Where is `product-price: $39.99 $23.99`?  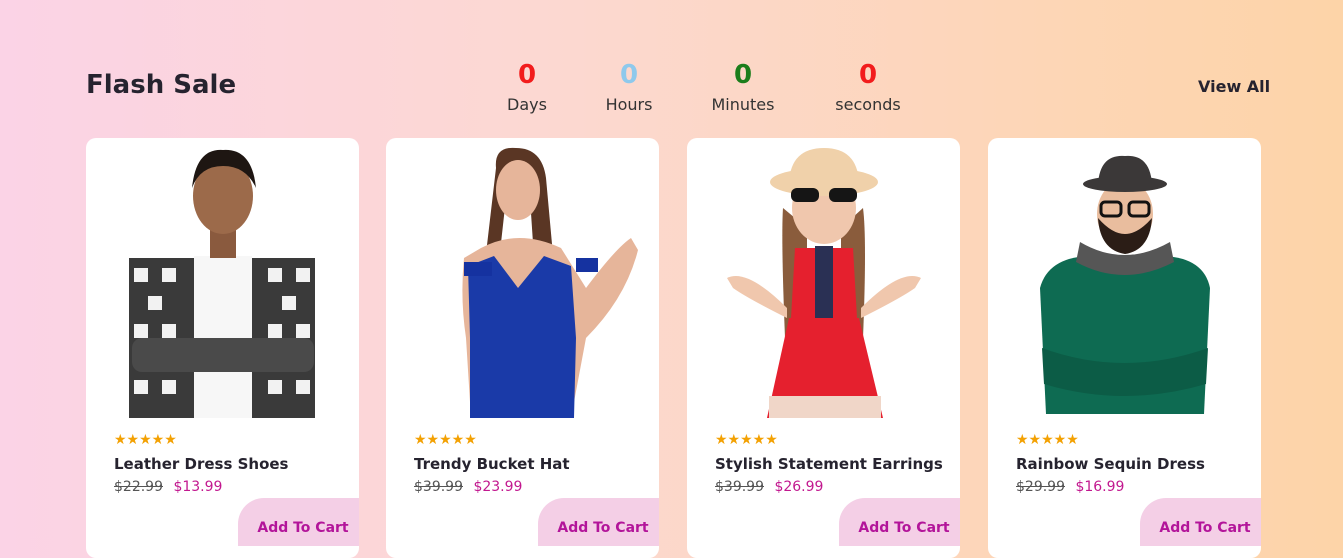 product-price: $39.99 $23.99 is located at coordinates (468, 487).